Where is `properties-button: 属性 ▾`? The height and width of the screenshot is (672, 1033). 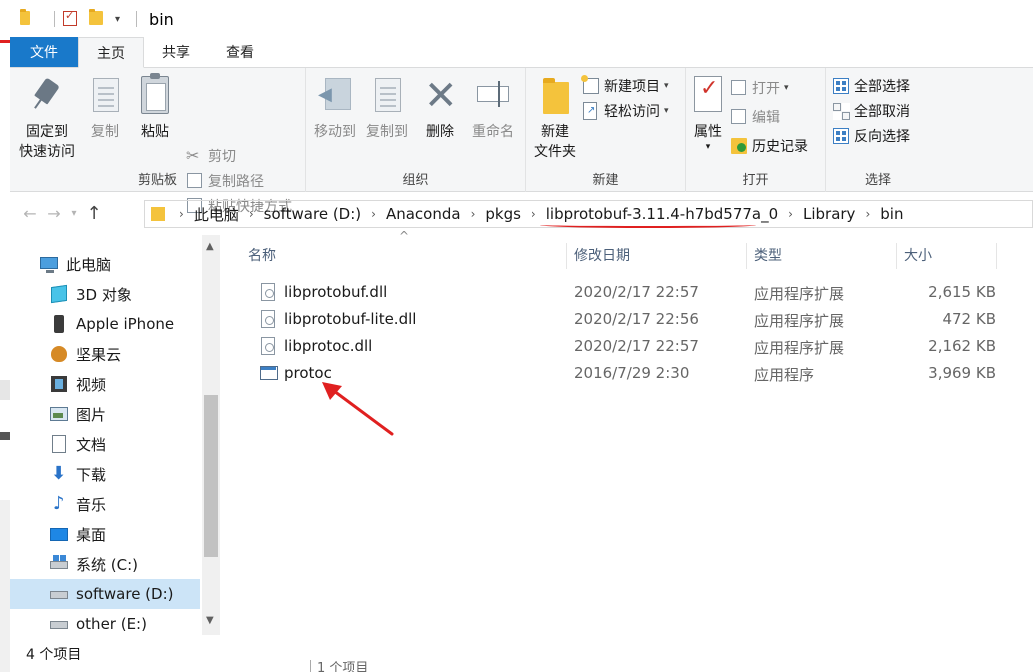 properties-button: 属性 ▾ is located at coordinates (708, 113).